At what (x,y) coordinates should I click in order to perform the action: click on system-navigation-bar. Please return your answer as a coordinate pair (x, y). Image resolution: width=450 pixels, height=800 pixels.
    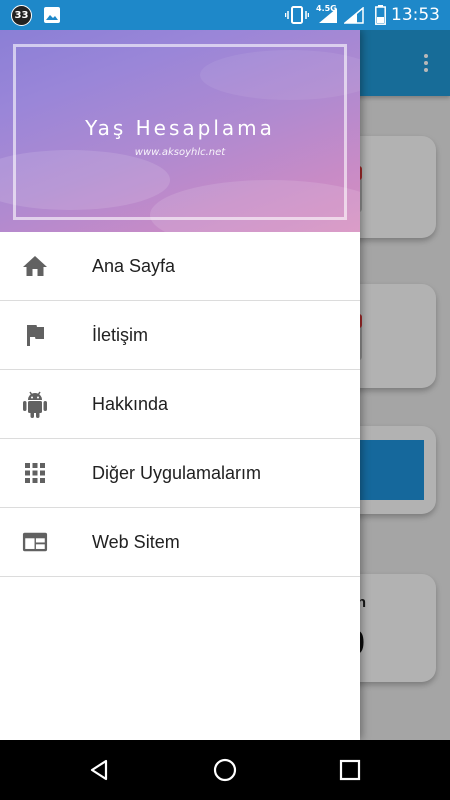
    Looking at the image, I should click on (225, 770).